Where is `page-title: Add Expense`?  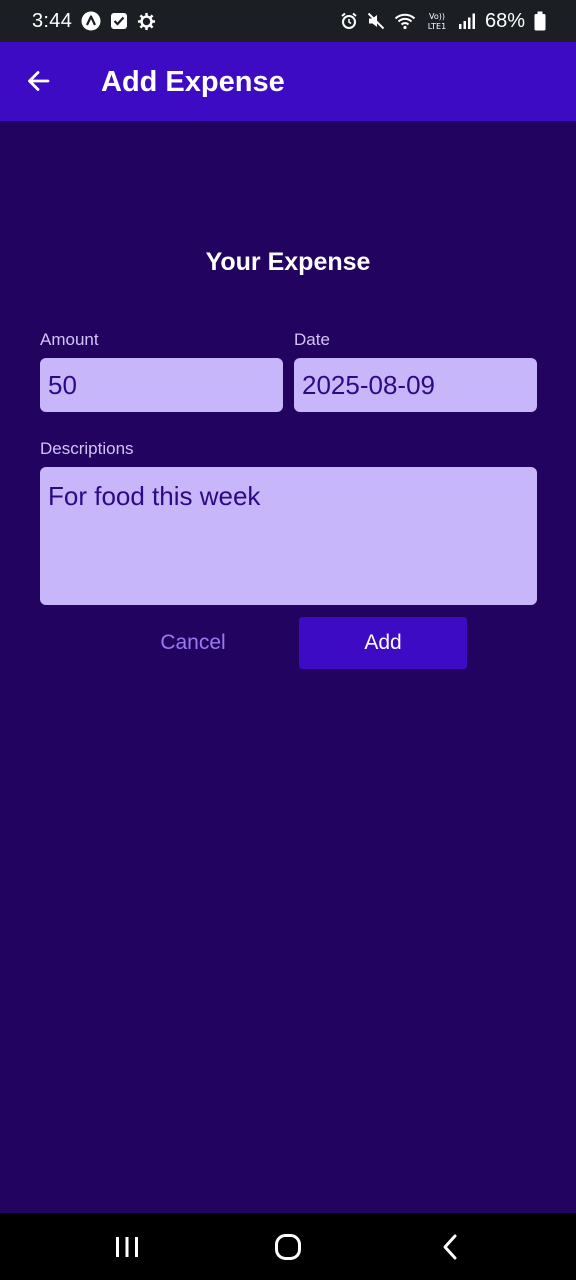
page-title: Add Expense is located at coordinates (193, 82).